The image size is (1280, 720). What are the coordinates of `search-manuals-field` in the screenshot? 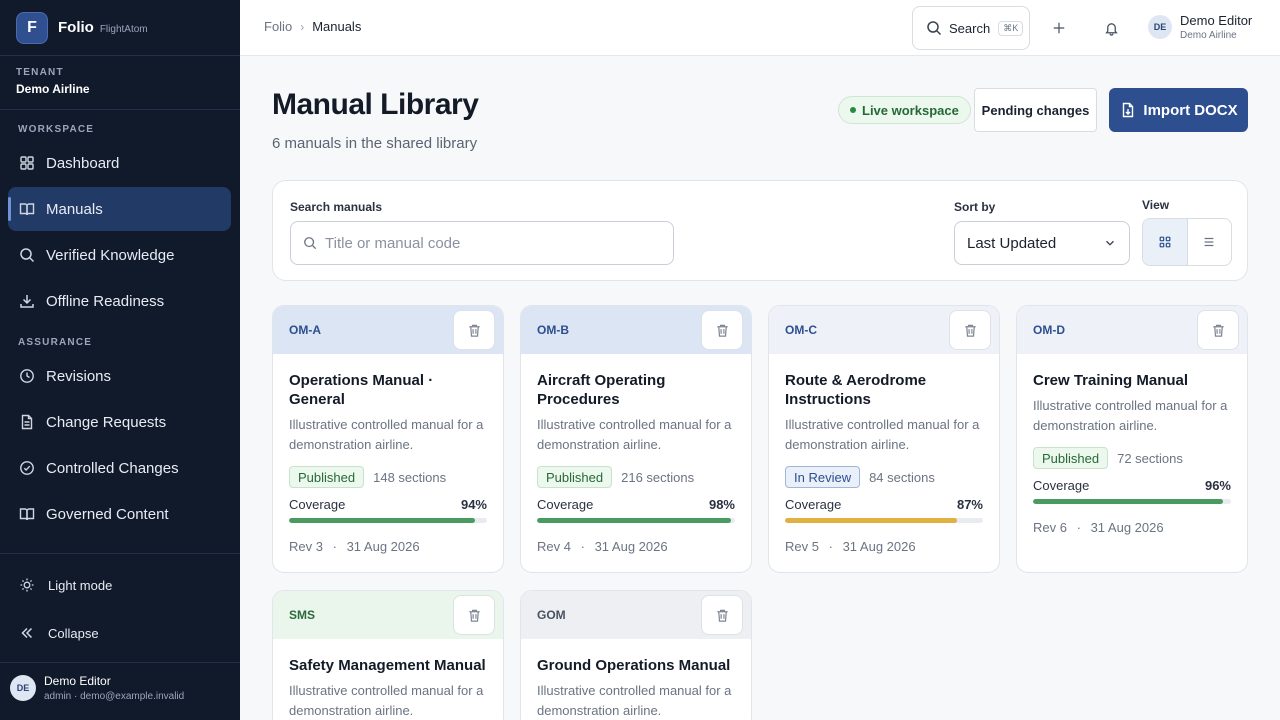 It's located at (482, 243).